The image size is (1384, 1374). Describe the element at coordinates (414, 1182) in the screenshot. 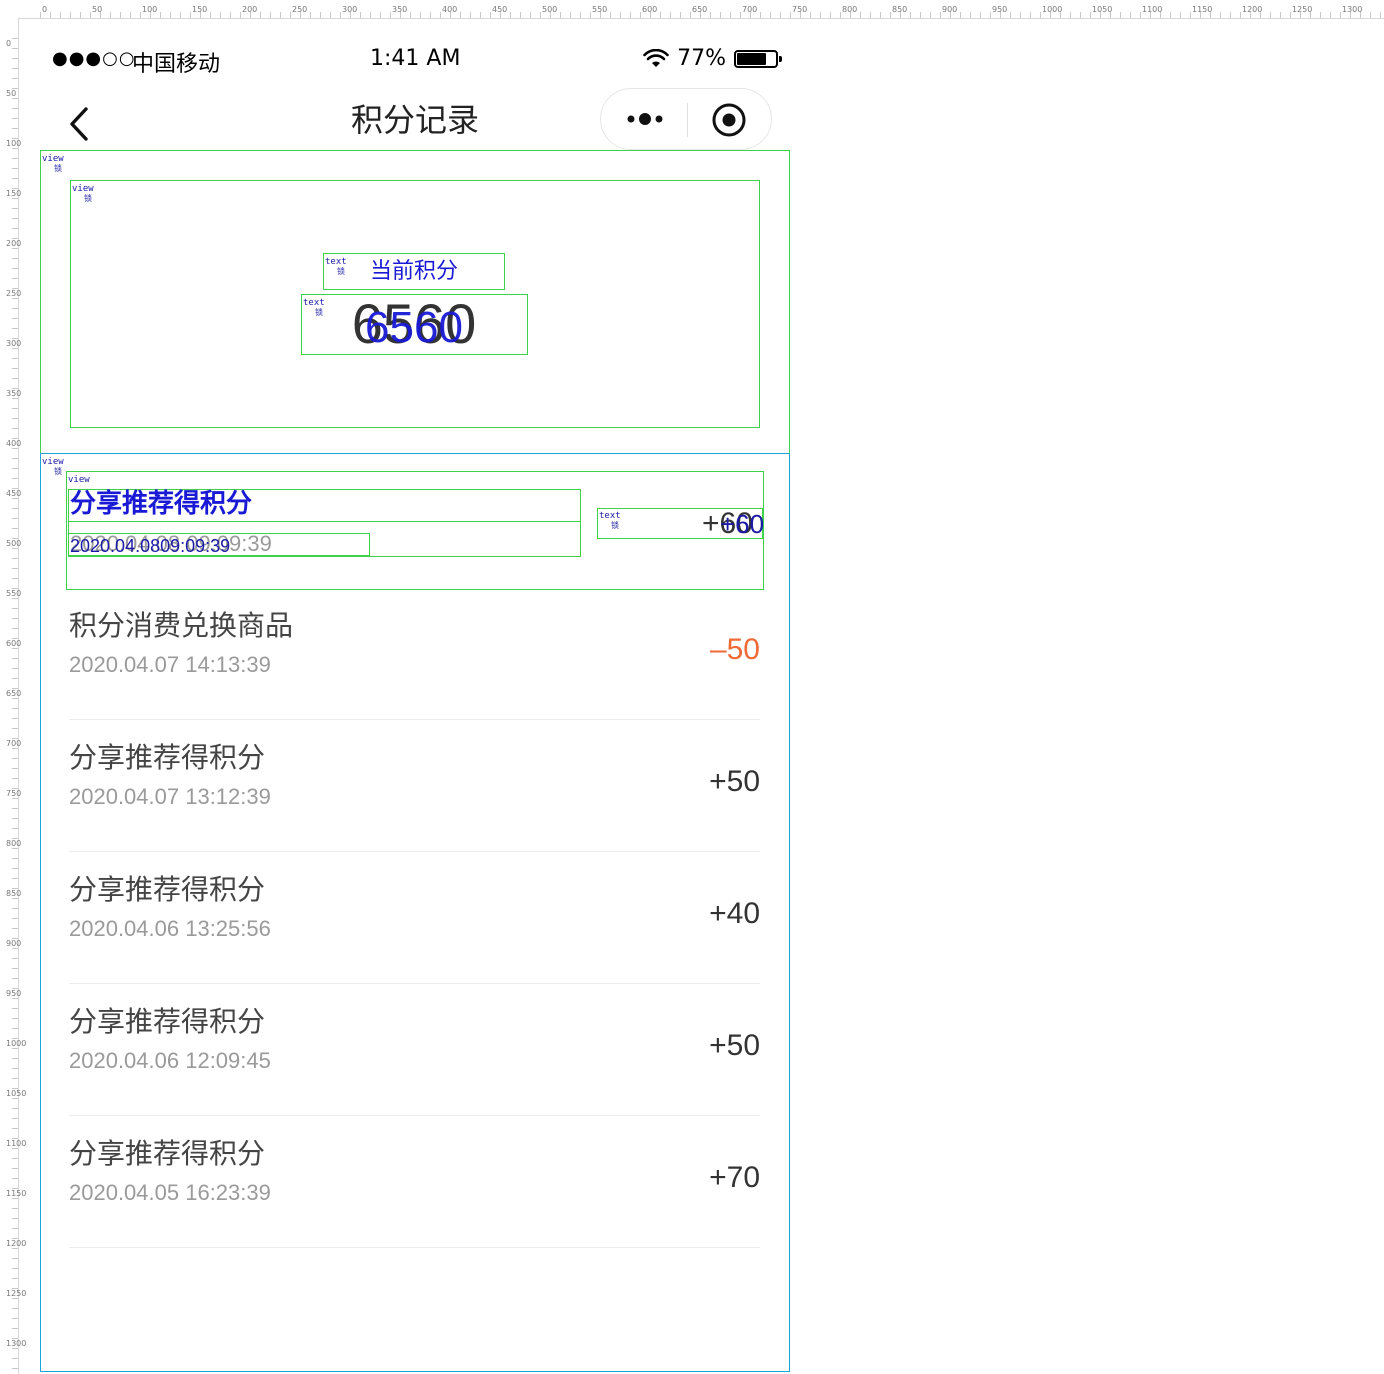

I see `list-item: 分享推荐得积分 2020.04.05 16:23:39 +70` at that location.